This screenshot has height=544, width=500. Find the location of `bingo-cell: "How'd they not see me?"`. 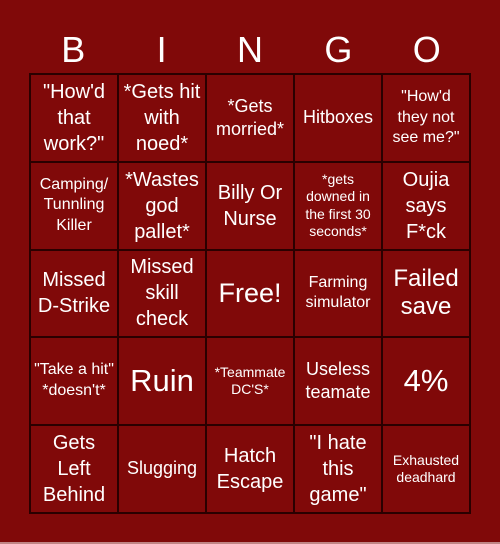

bingo-cell: "How'd they not see me?" is located at coordinates (426, 118).